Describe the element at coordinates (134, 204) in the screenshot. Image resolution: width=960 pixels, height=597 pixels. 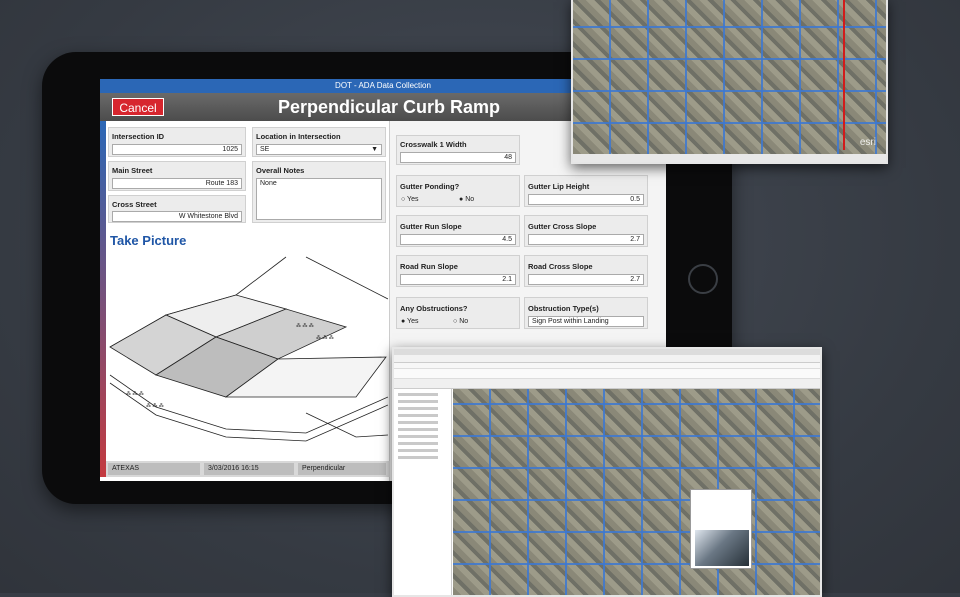
I see `cross-street-label: Cross Street` at that location.